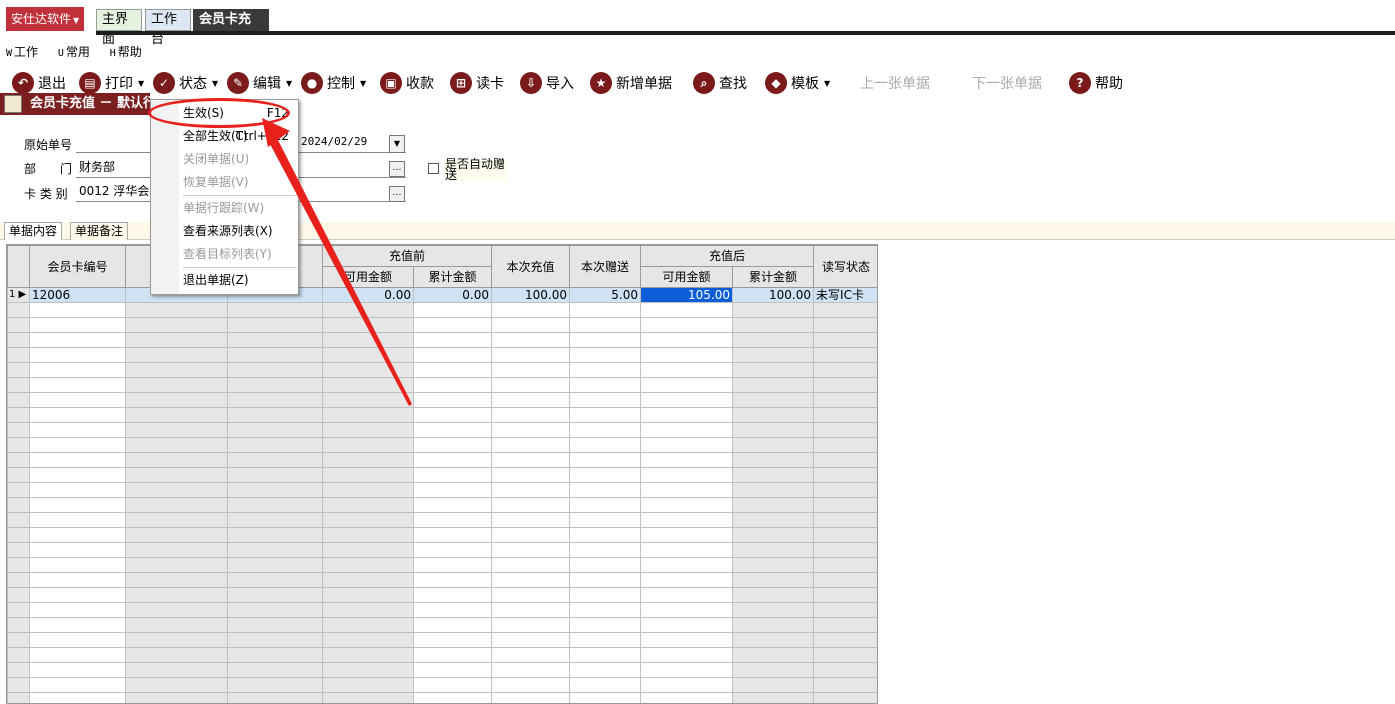 The height and width of the screenshot is (704, 1395). What do you see at coordinates (337, 262) in the screenshot?
I see `annotation-arrow` at bounding box center [337, 262].